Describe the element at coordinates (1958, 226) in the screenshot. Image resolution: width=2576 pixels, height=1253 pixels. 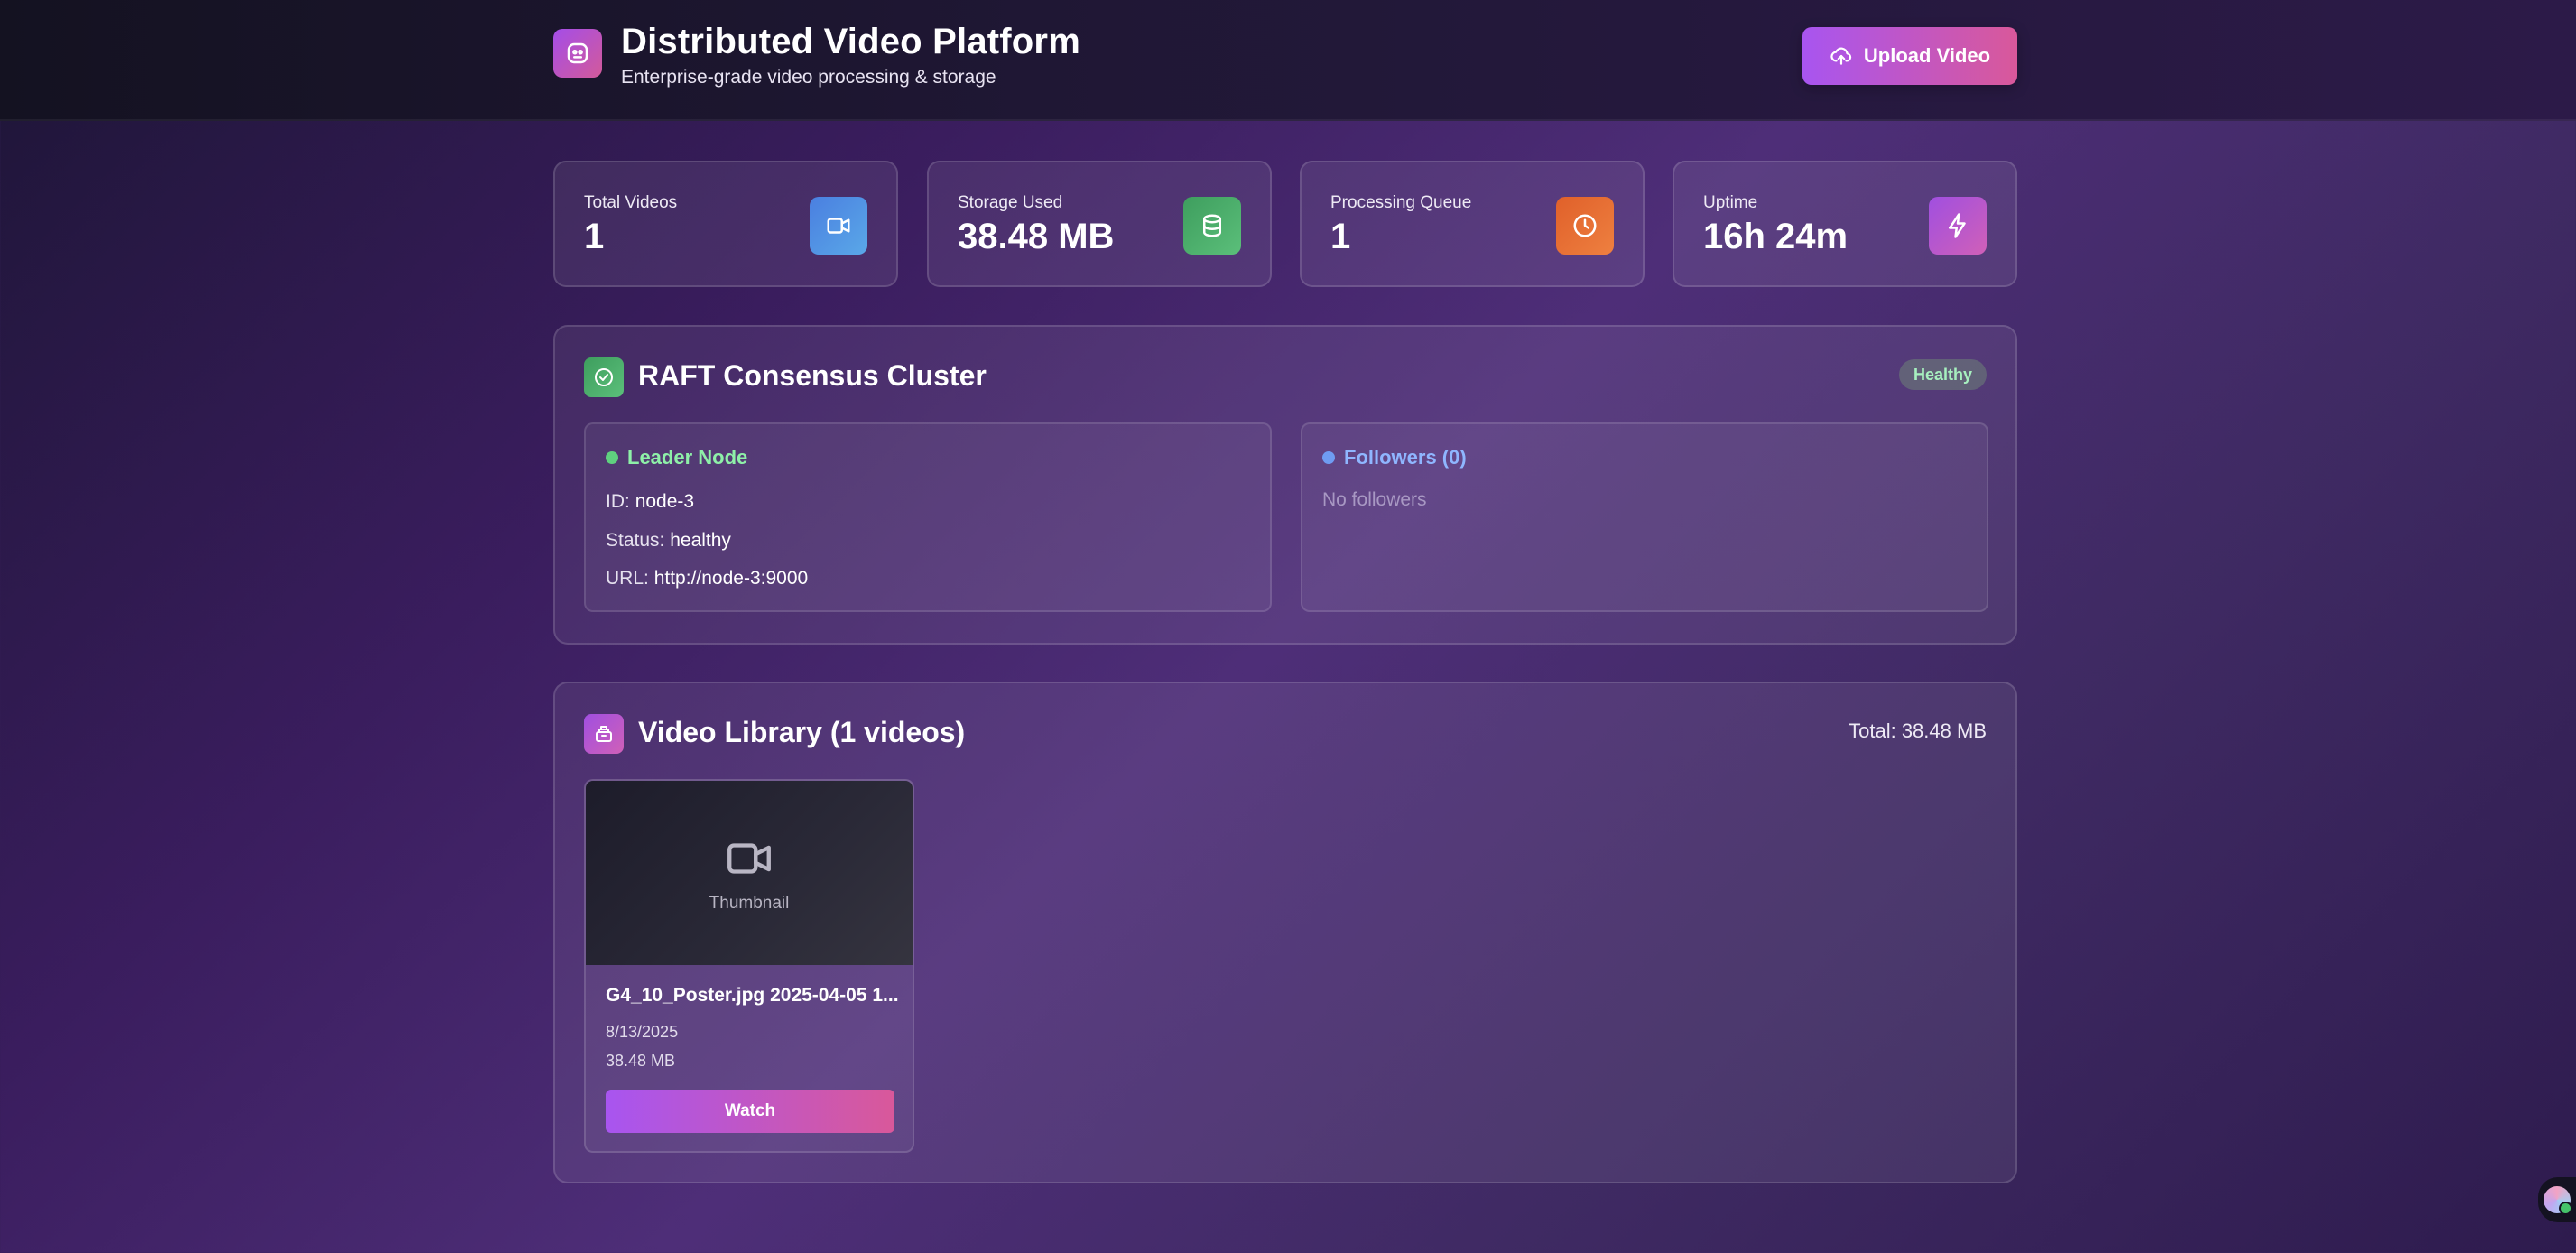
I see `lightning-icon` at that location.